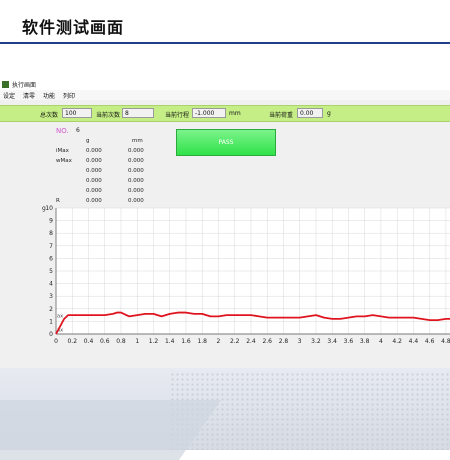 Image resolution: width=450 pixels, height=460 pixels. I want to click on x-tick-label: 3.4, so click(332, 341).